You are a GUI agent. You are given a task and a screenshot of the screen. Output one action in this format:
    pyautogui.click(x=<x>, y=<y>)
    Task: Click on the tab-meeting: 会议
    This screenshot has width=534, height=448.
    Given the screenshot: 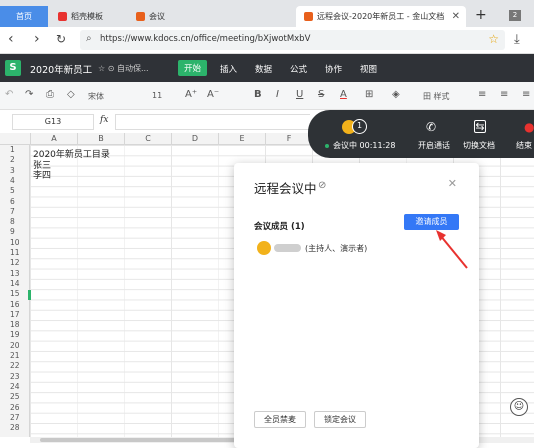 What is the action you would take?
    pyautogui.click(x=165, y=16)
    